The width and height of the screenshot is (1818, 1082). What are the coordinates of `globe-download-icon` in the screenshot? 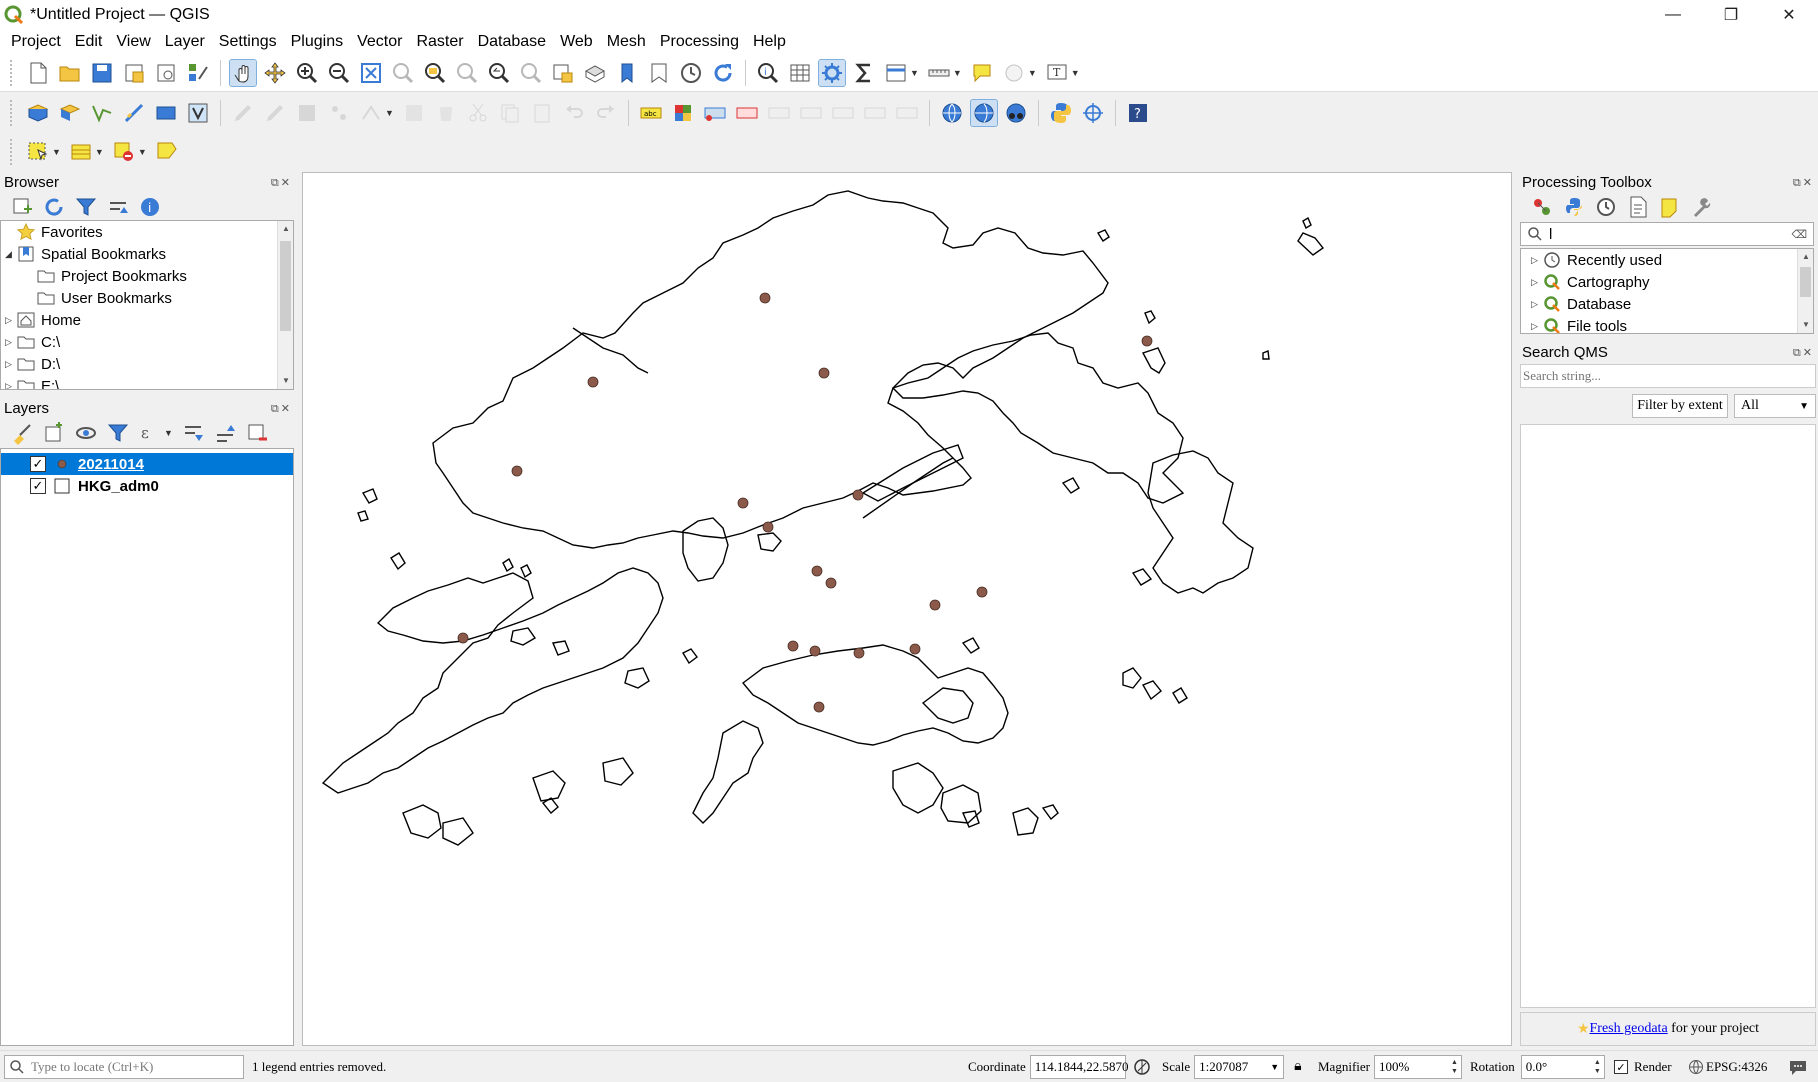 It's located at (952, 113).